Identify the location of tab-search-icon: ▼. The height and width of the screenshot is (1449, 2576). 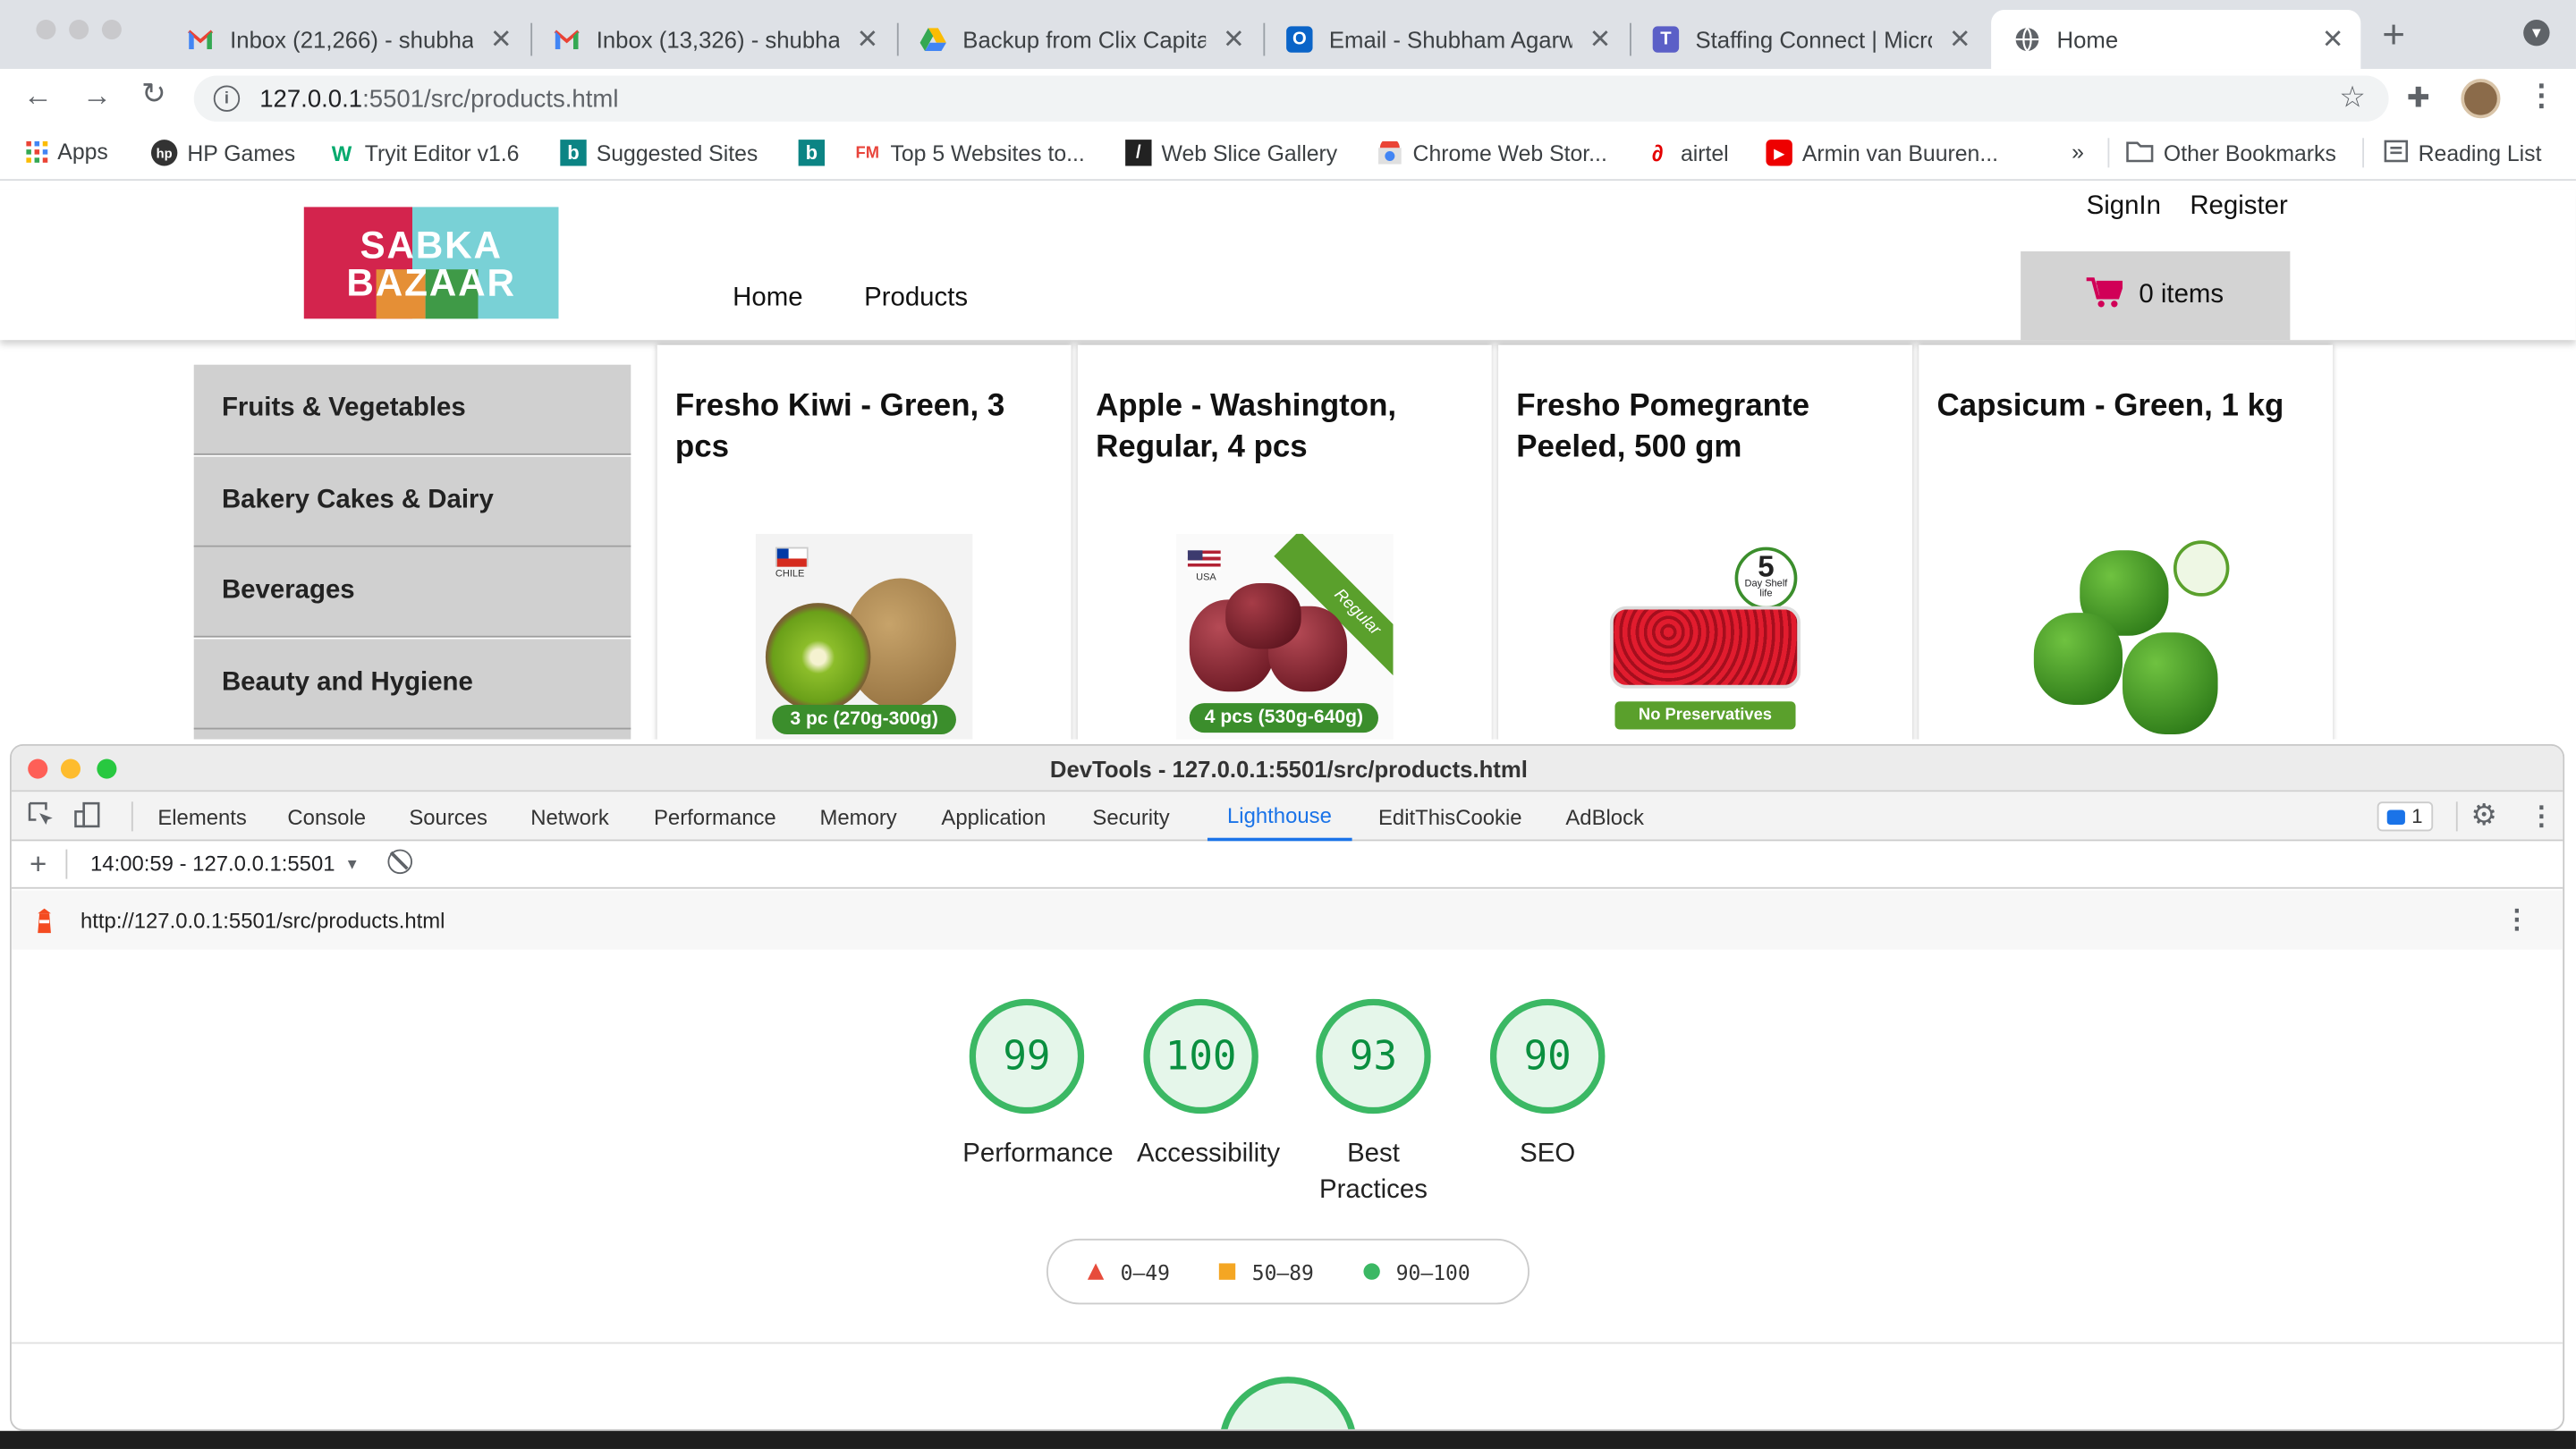
(2536, 33).